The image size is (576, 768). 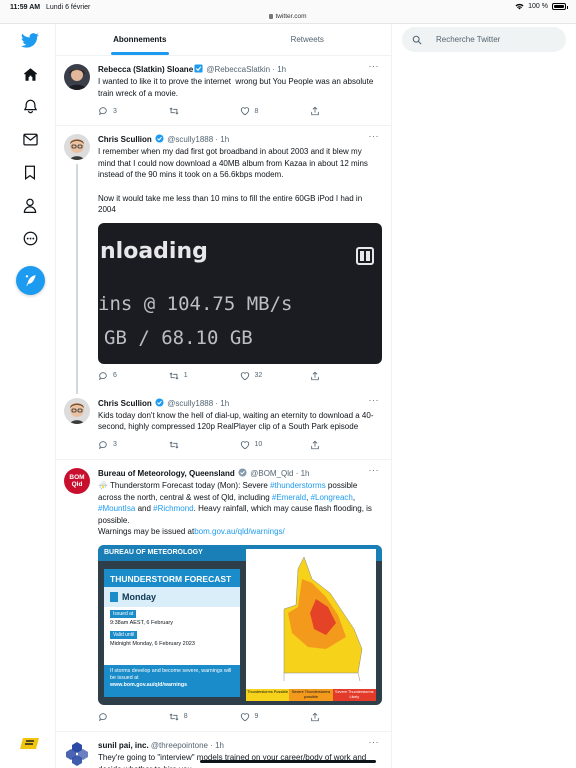 I want to click on author-handle: @threepointone · 1h, so click(x=187, y=745).